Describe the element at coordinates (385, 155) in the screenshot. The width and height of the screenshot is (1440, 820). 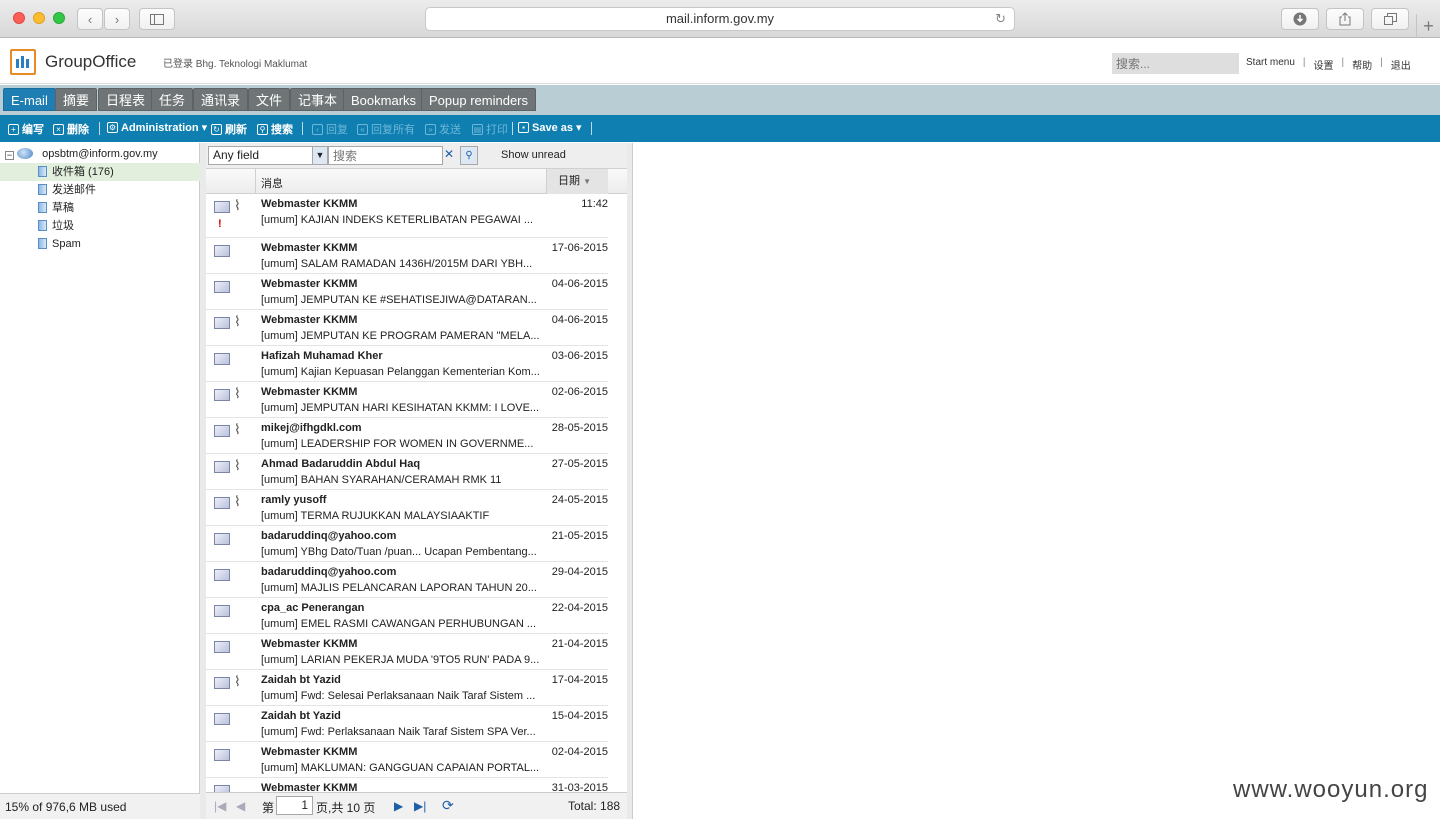
I see `message-search-input` at that location.